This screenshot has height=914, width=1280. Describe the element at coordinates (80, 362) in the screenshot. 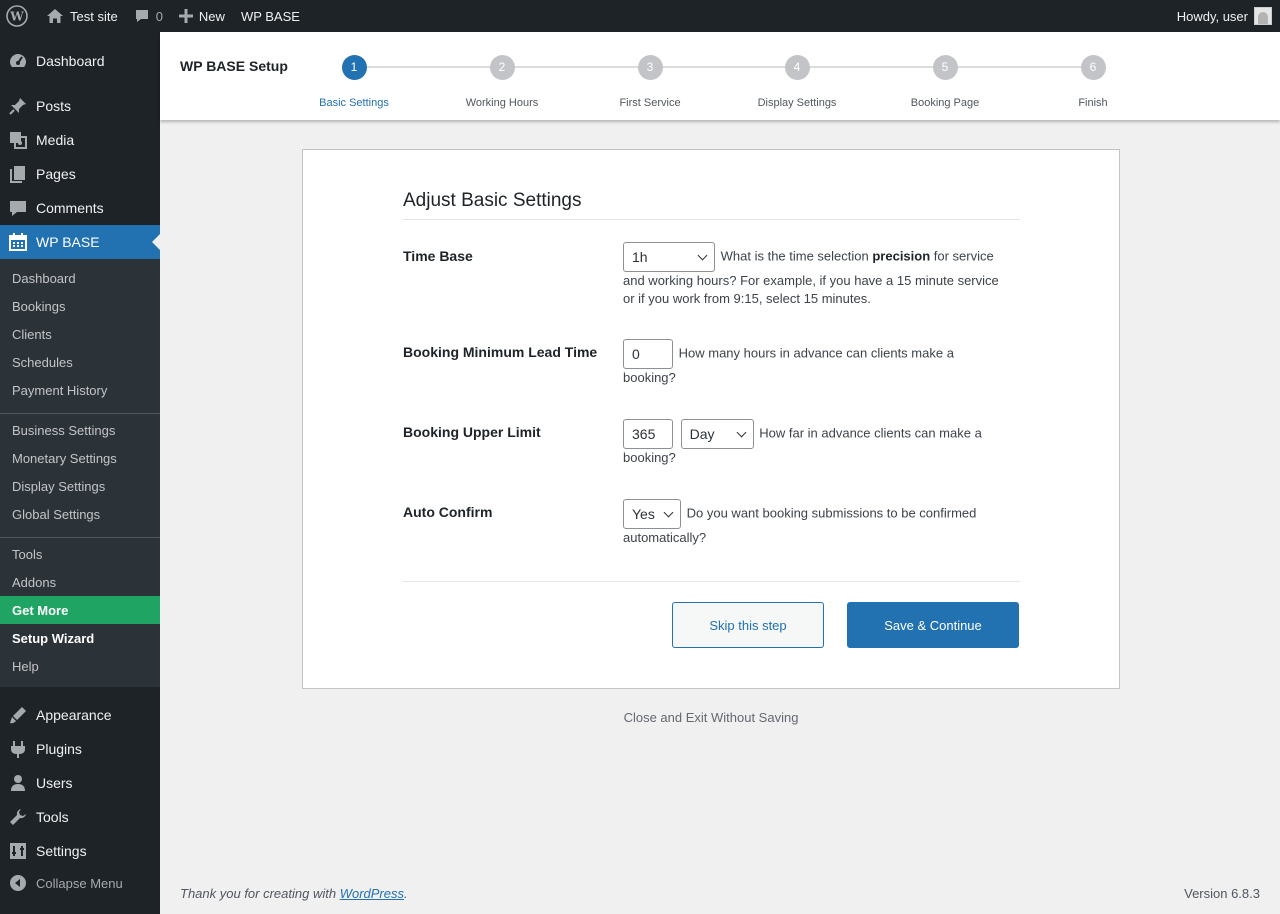

I see `submenu-schedules: Schedules` at that location.